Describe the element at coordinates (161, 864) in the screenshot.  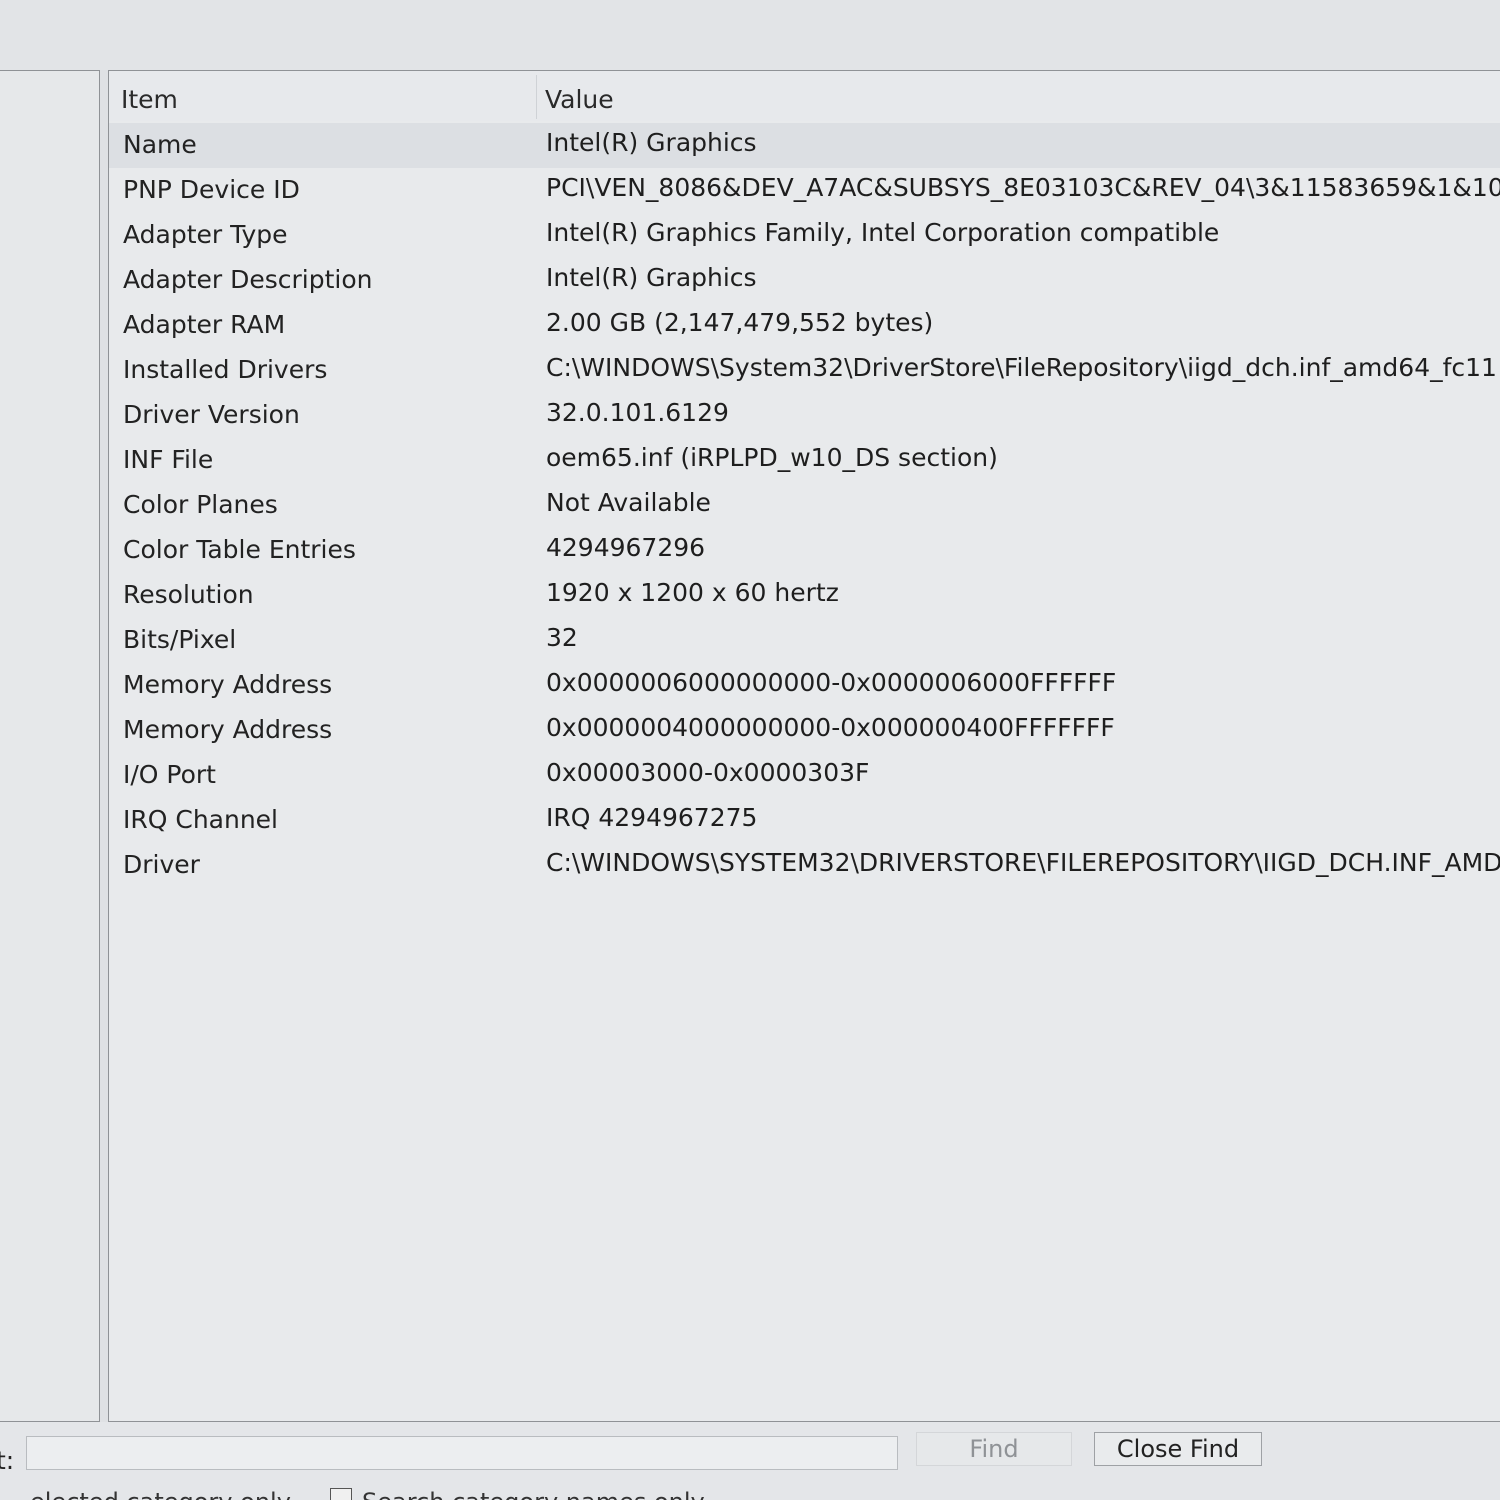
I see `row-item: Driver` at that location.